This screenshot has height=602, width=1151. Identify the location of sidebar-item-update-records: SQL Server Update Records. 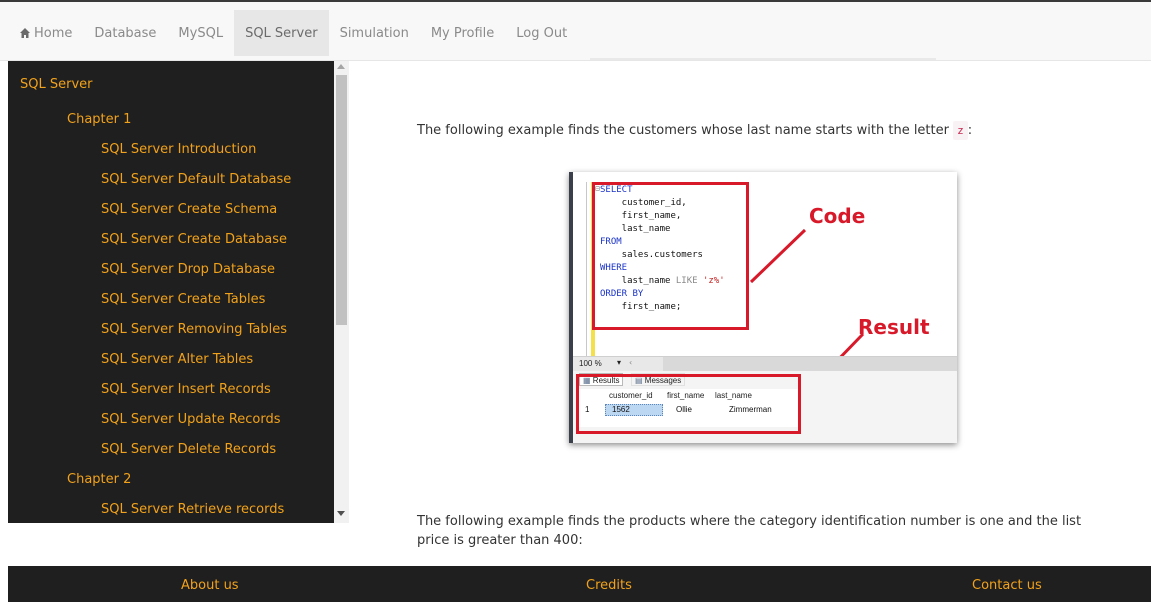
(191, 419).